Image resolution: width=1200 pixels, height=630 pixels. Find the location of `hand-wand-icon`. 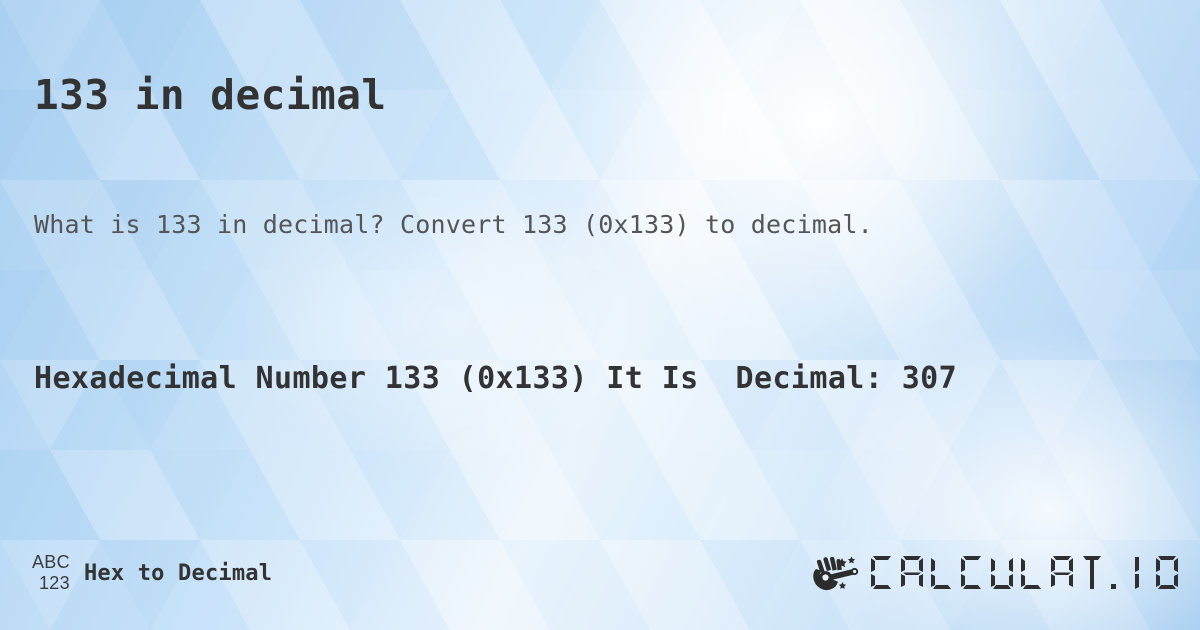

hand-wand-icon is located at coordinates (836, 573).